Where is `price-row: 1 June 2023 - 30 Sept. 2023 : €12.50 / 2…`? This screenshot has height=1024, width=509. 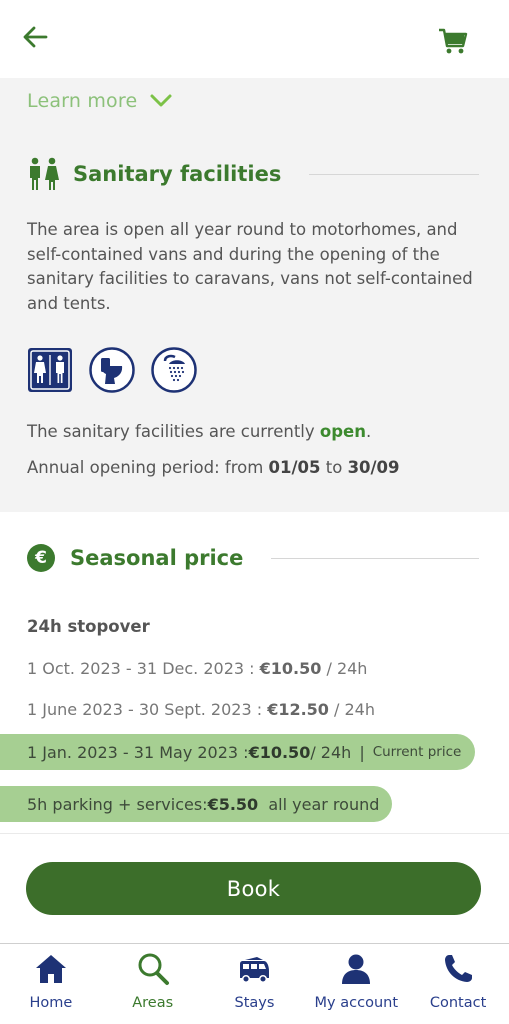
price-row: 1 June 2023 - 30 Sept. 2023 : €12.50 / 2… is located at coordinates (201, 709).